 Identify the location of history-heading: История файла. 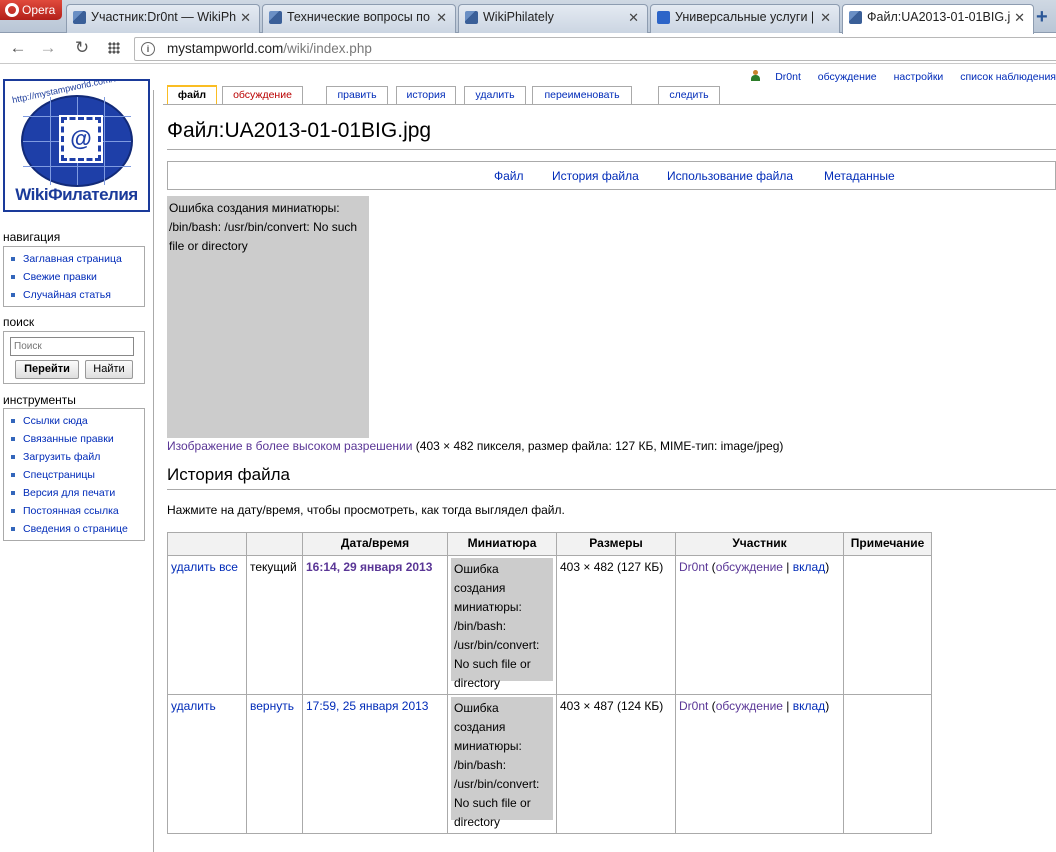
(228, 474).